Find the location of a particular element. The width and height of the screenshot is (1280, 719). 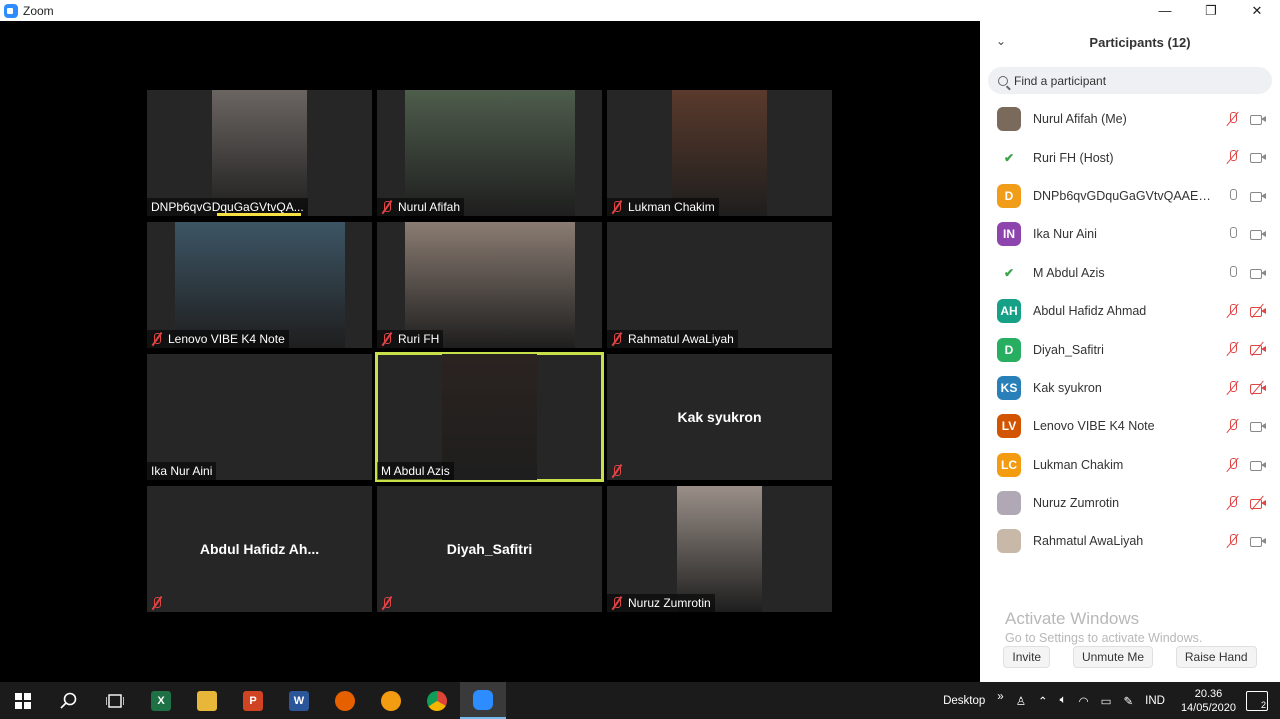

tile-name-text: Lenovo VIBE K4 Note is located at coordinates (226, 339).